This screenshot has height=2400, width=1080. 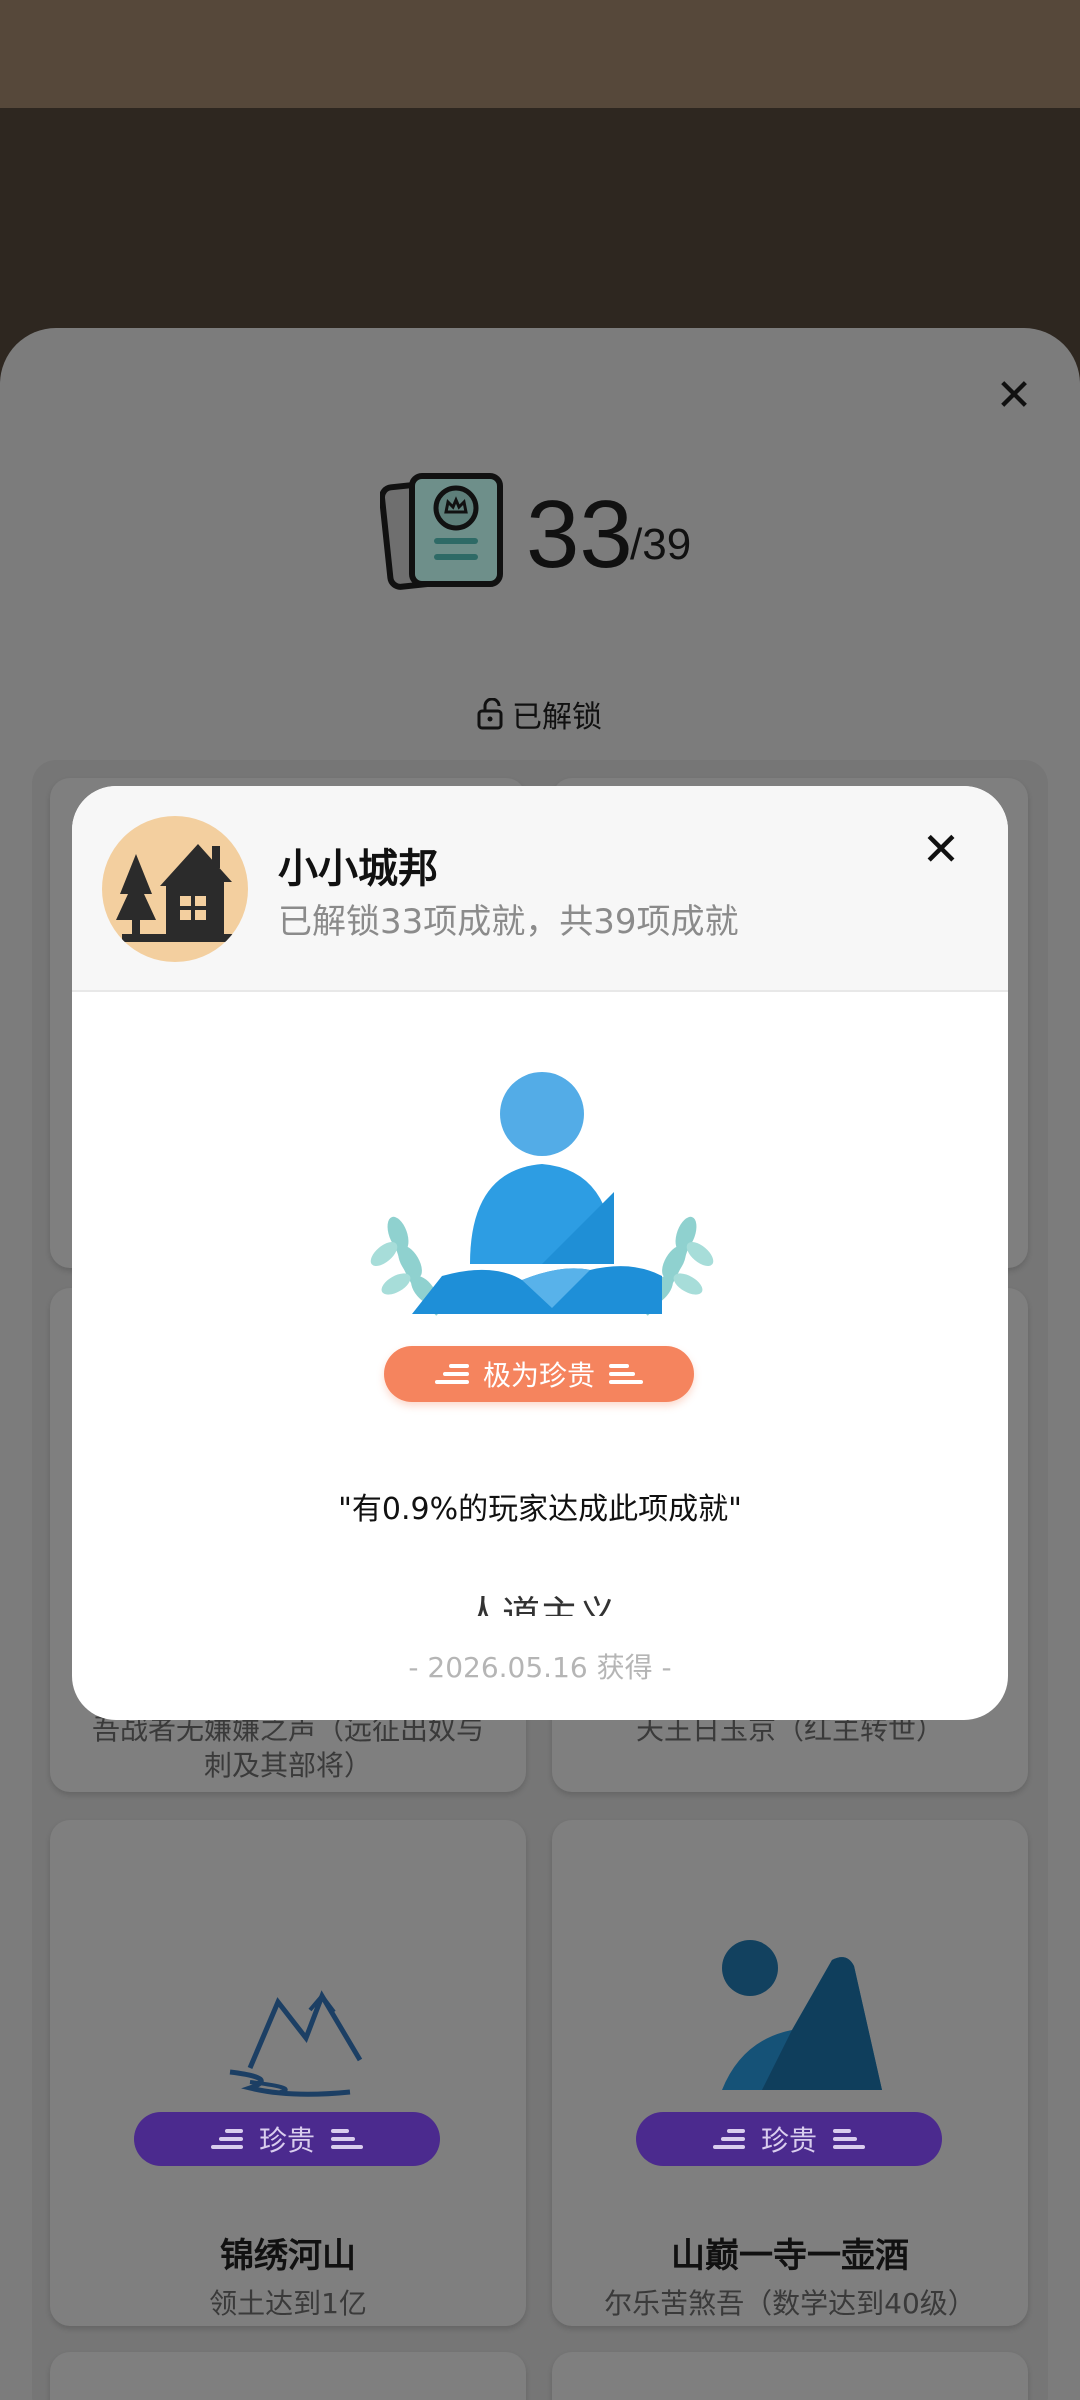 What do you see at coordinates (490, 714) in the screenshot?
I see `unlock-icon` at bounding box center [490, 714].